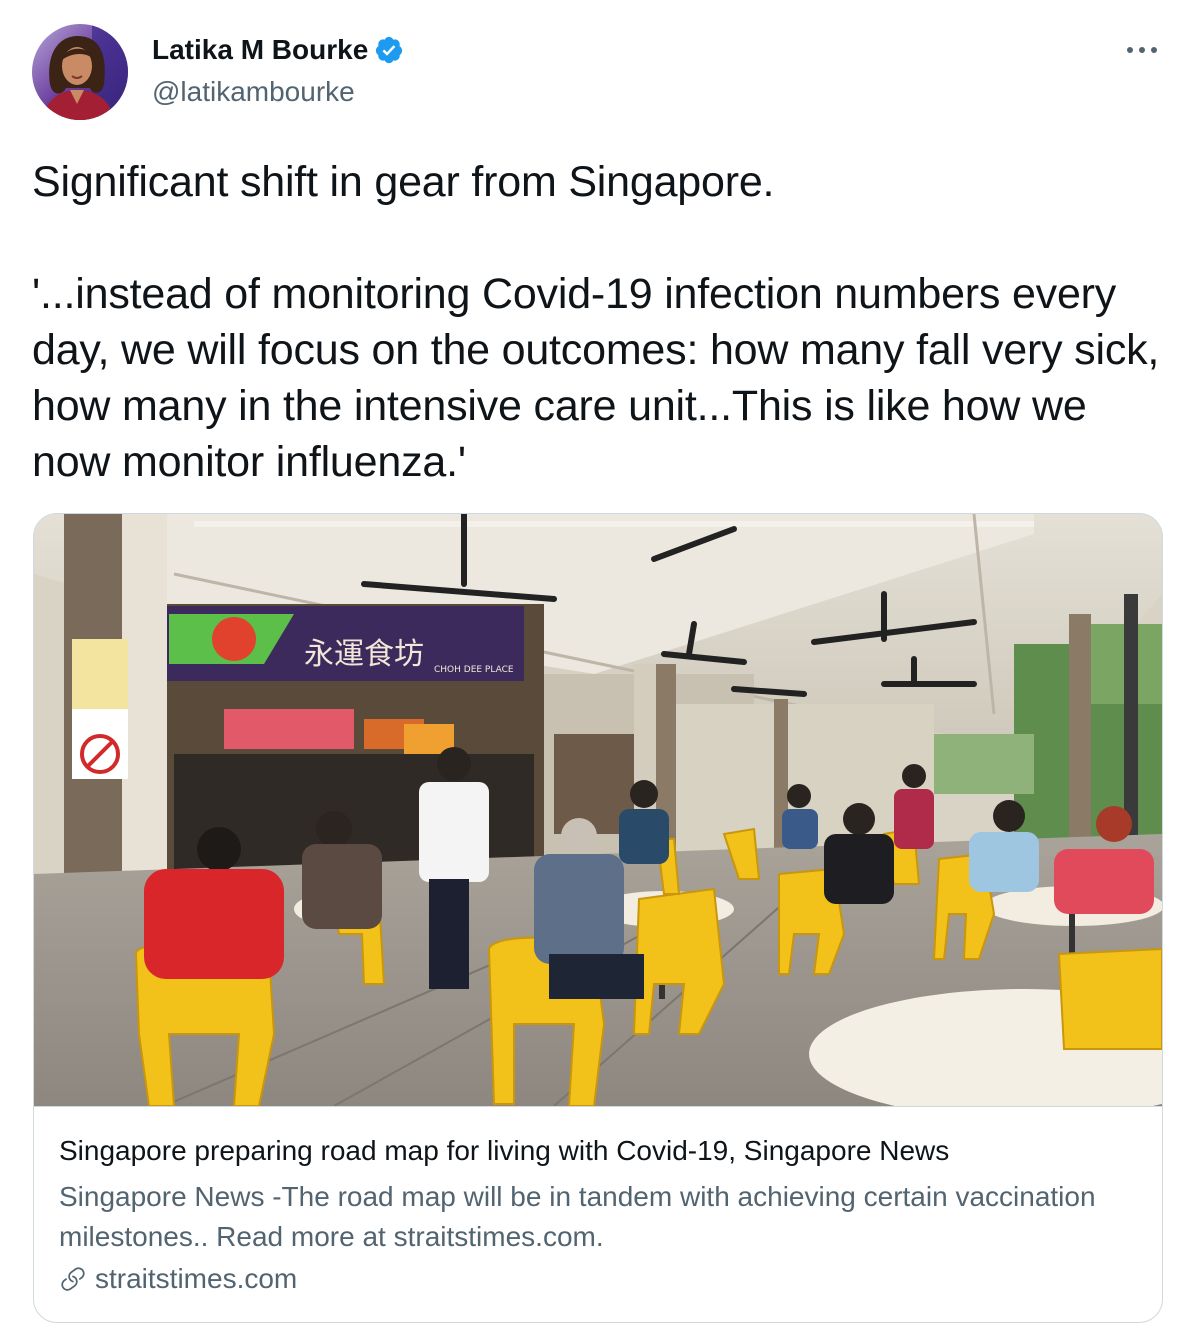 This screenshot has height=1326, width=1196. I want to click on card-domain-text: straitstimes.com, so click(196, 1279).